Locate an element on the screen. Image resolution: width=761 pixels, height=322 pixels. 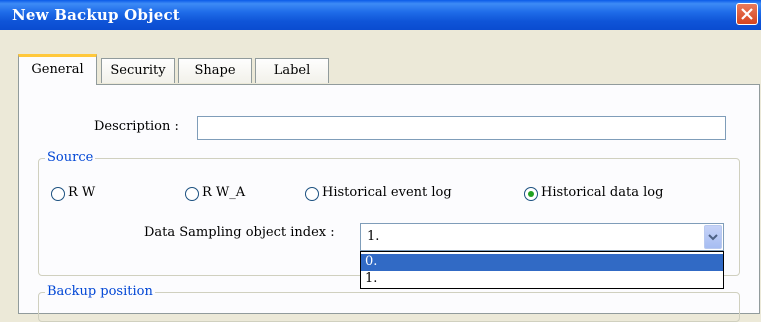
tab-general: General is located at coordinates (57, 69).